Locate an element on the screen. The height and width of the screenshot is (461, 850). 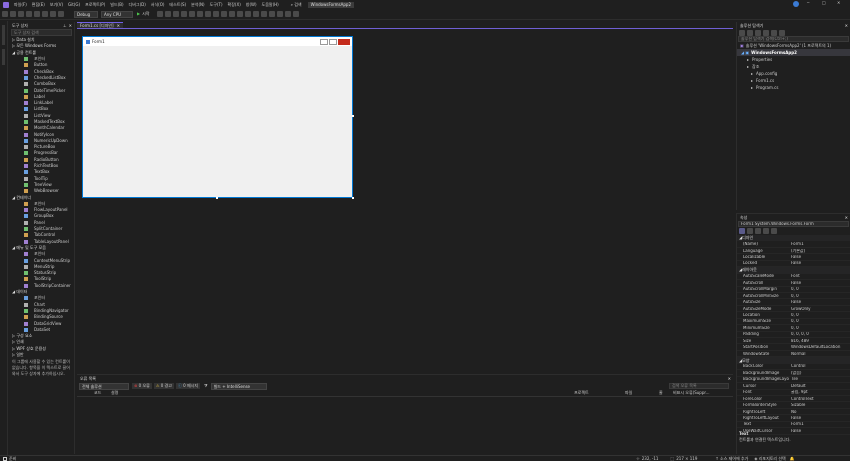
align-left-icon is located at coordinates (184, 14).